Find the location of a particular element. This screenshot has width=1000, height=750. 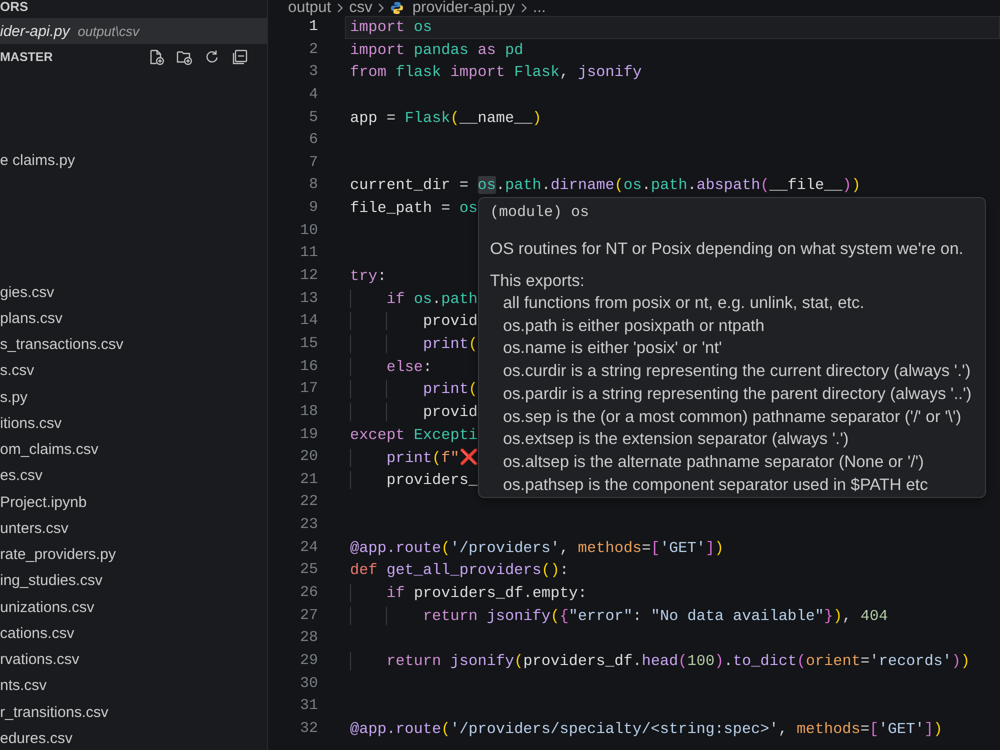

line-number: 23 is located at coordinates (309, 525).